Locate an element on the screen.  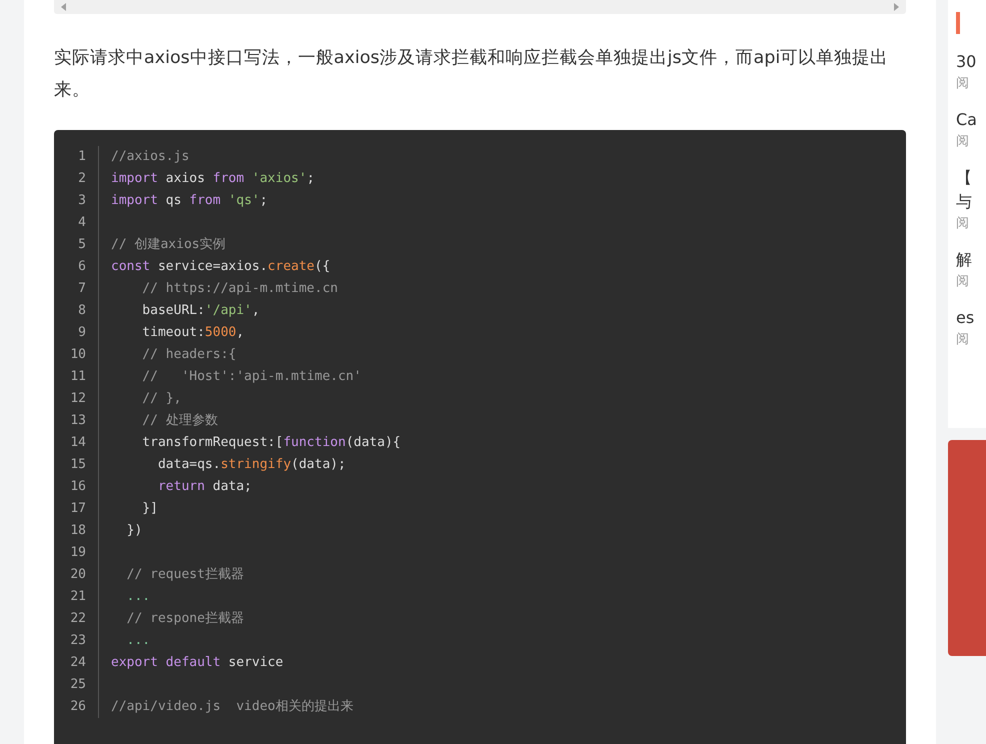
line-number: 6 is located at coordinates (76, 267).